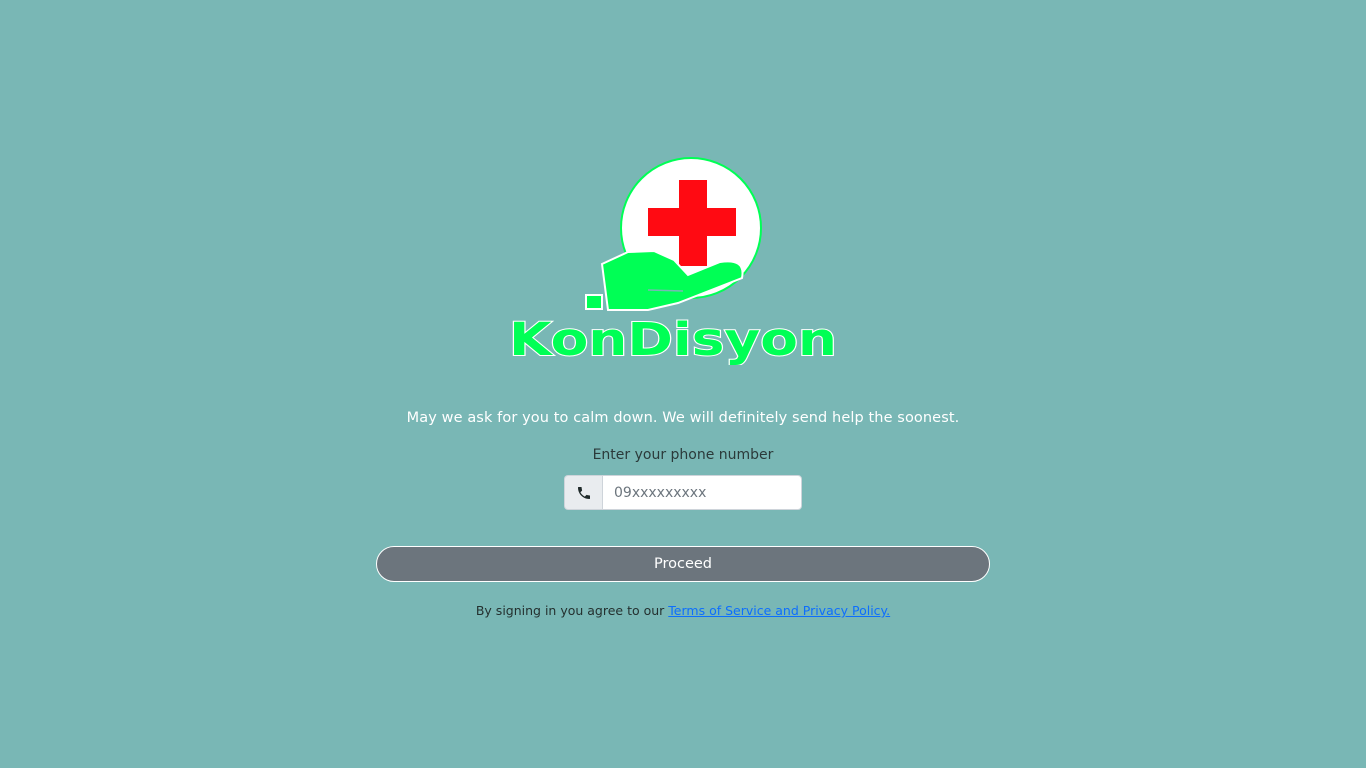  I want to click on logo-wordmark: KonDisyon, so click(673, 339).